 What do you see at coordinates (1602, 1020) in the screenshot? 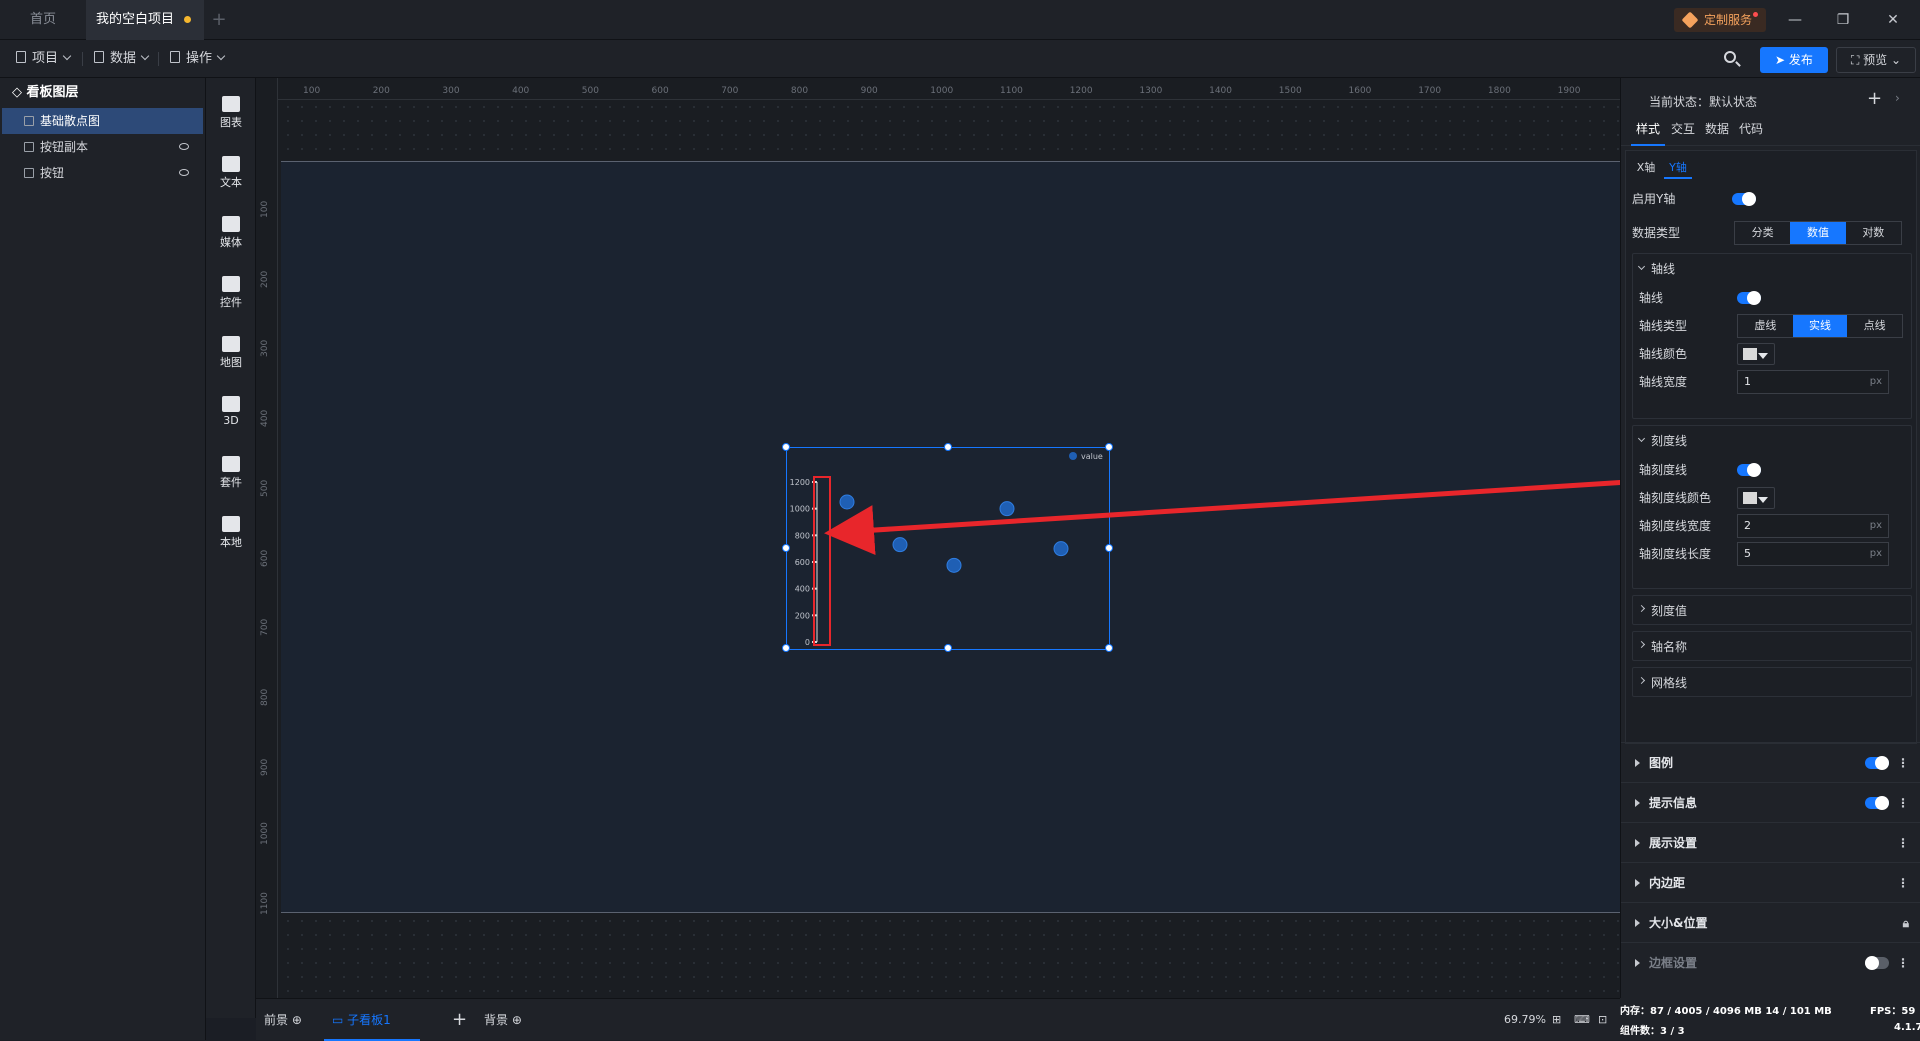
I see `terminal-icon: ⊡` at bounding box center [1602, 1020].